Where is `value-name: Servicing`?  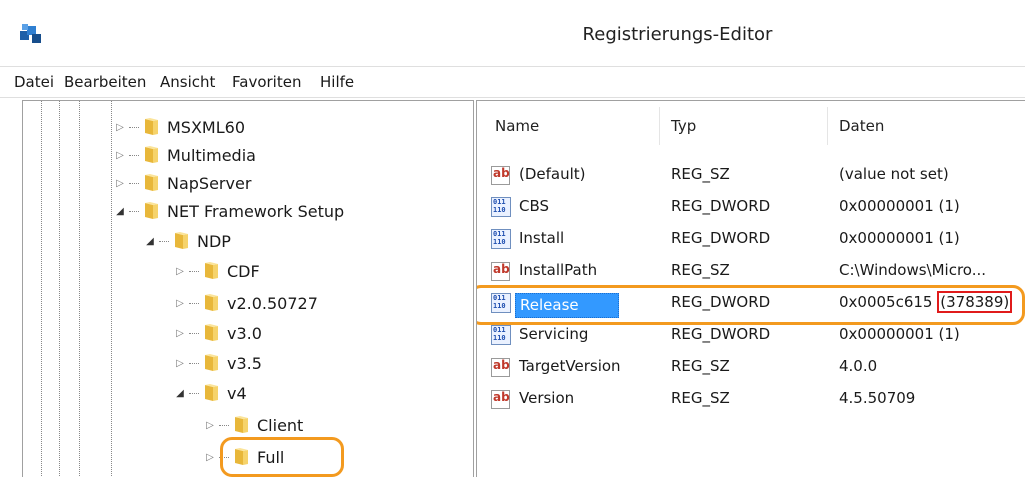 value-name: Servicing is located at coordinates (553, 334).